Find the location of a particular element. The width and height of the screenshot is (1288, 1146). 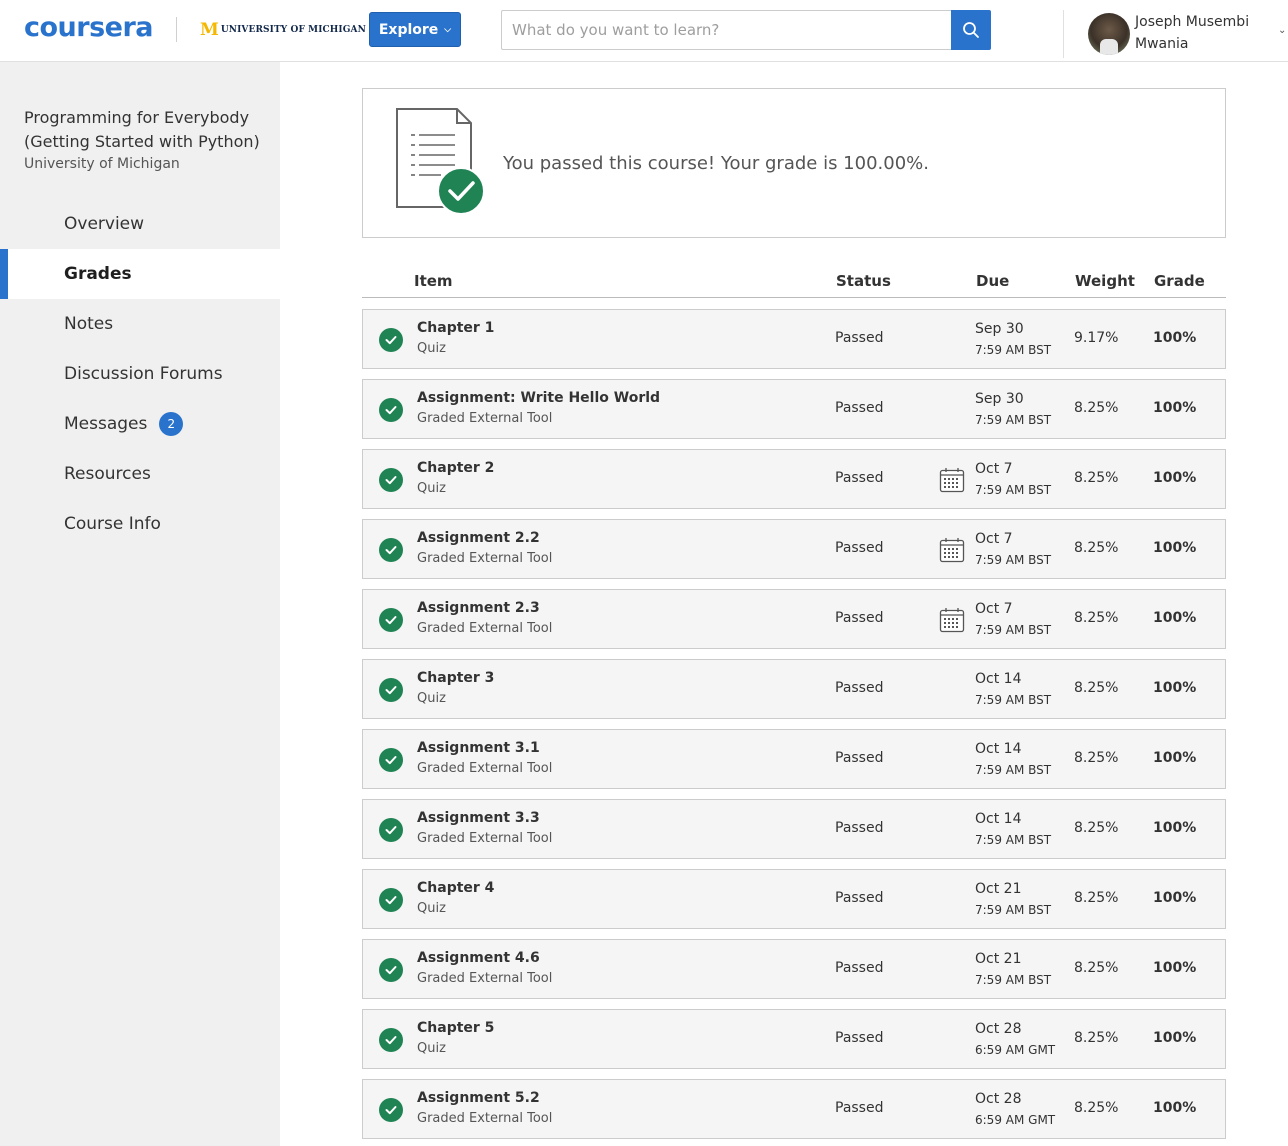

explore-button: Explore ⌵ is located at coordinates (415, 29).